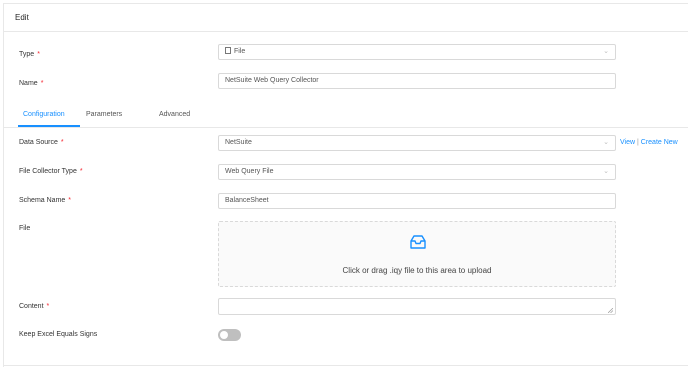 This screenshot has height=367, width=688. Describe the element at coordinates (238, 142) in the screenshot. I see `data-source-value: NetSuite` at that location.